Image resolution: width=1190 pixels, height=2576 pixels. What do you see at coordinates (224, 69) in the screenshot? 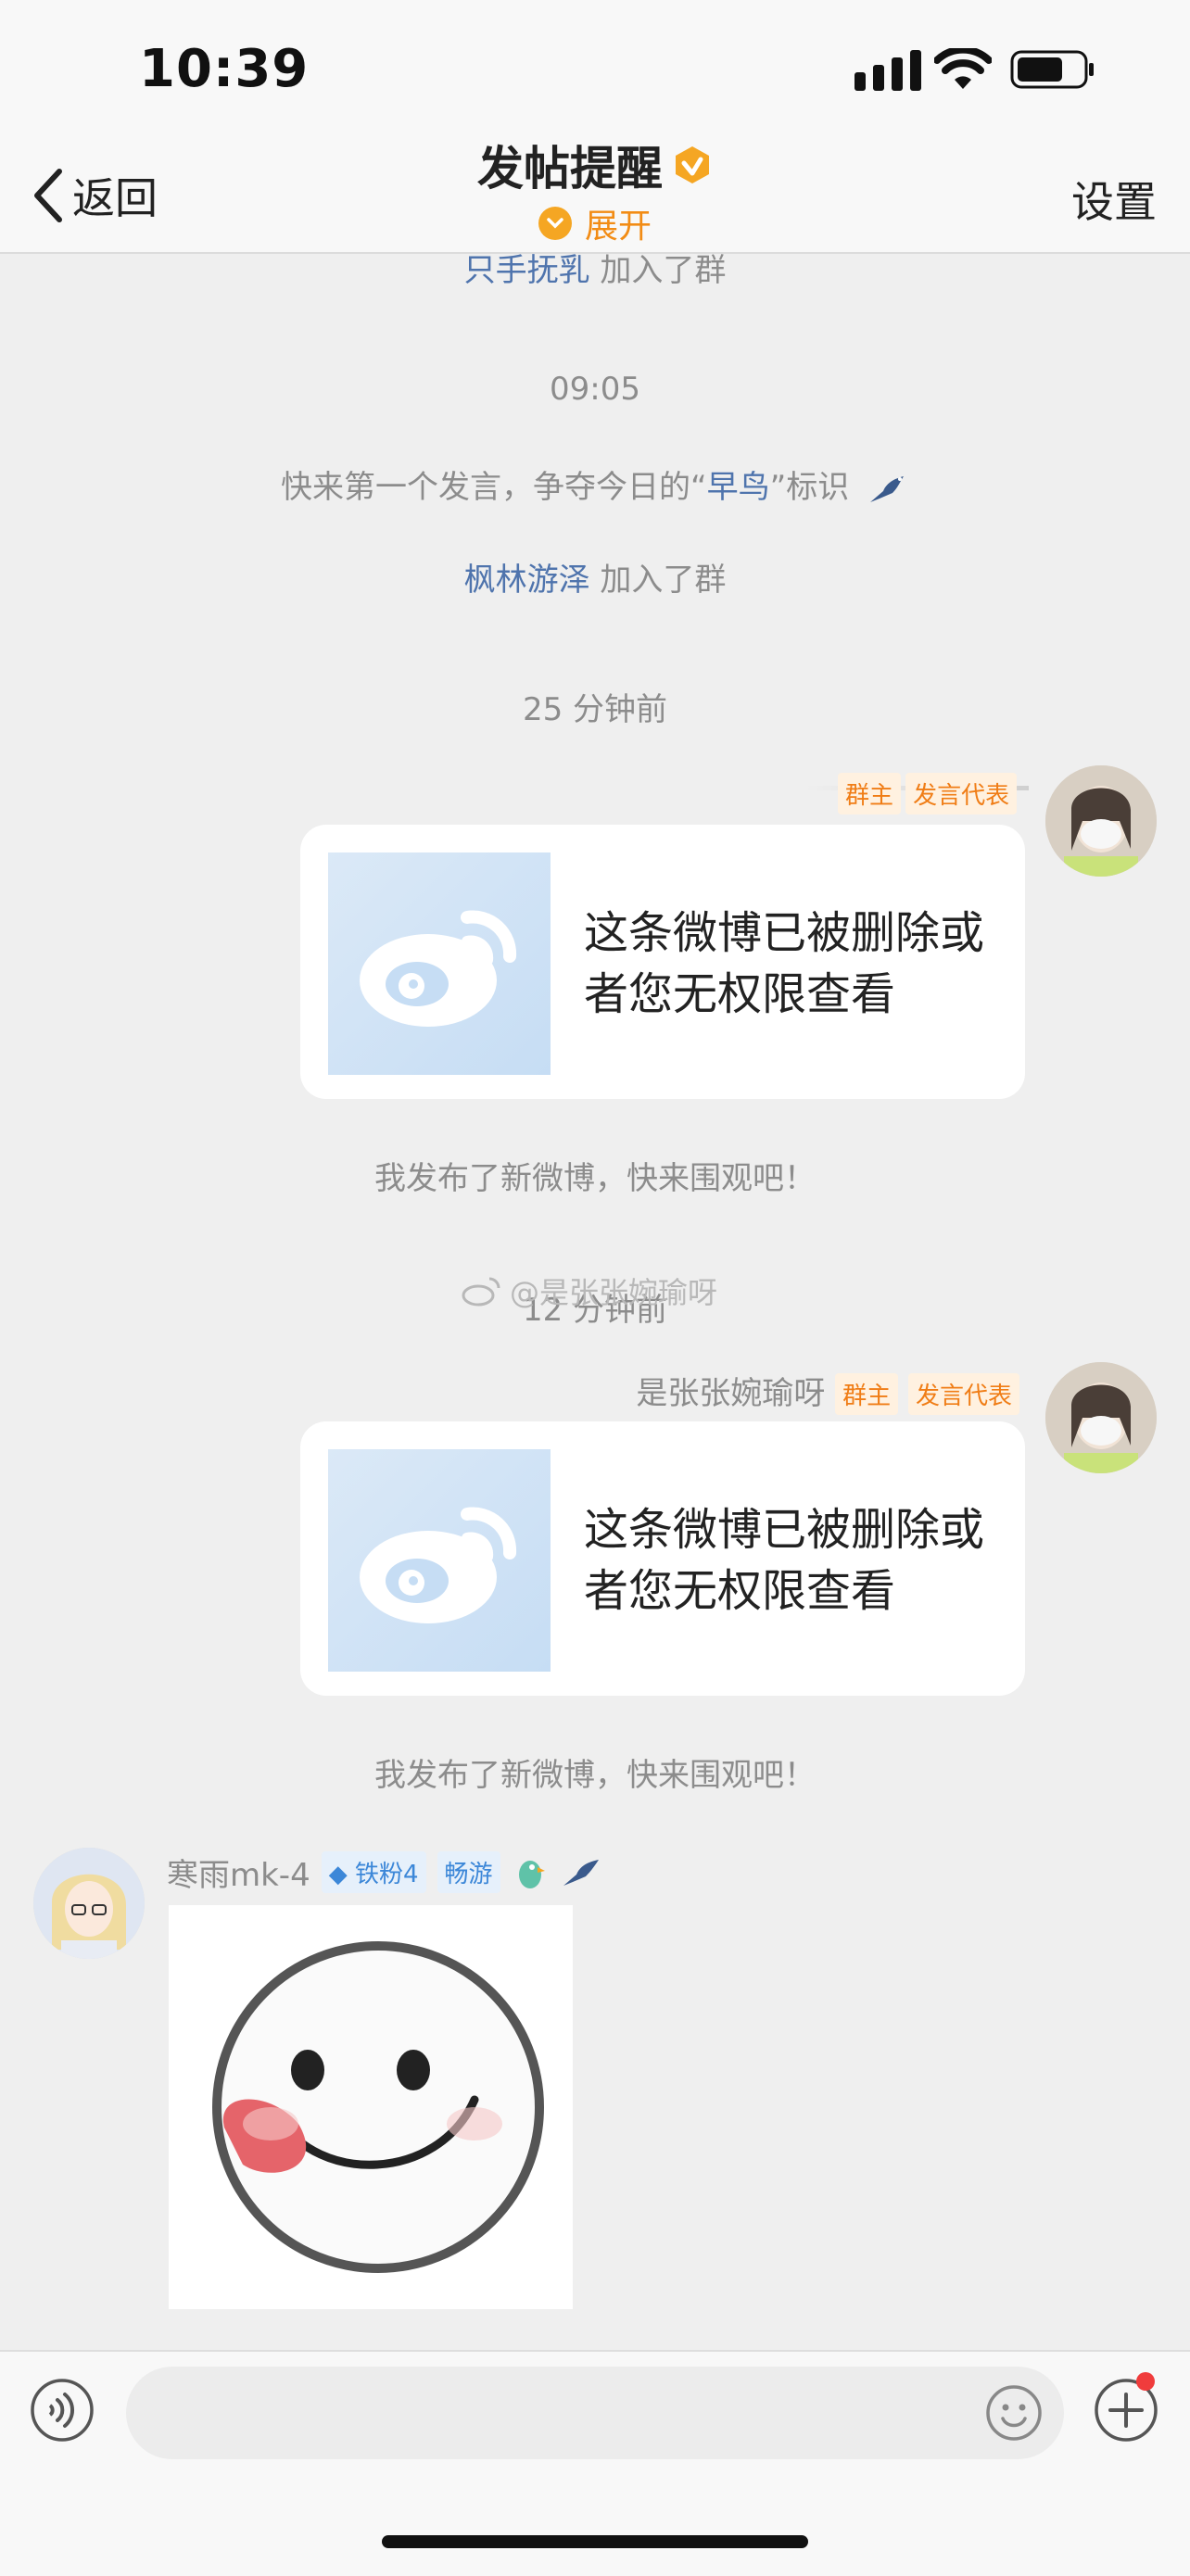
I see `status-time: 10:39` at bounding box center [224, 69].